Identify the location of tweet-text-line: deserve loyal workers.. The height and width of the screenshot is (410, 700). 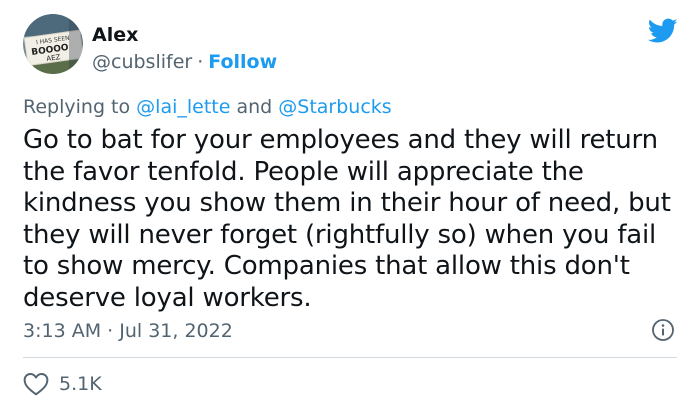
(167, 297).